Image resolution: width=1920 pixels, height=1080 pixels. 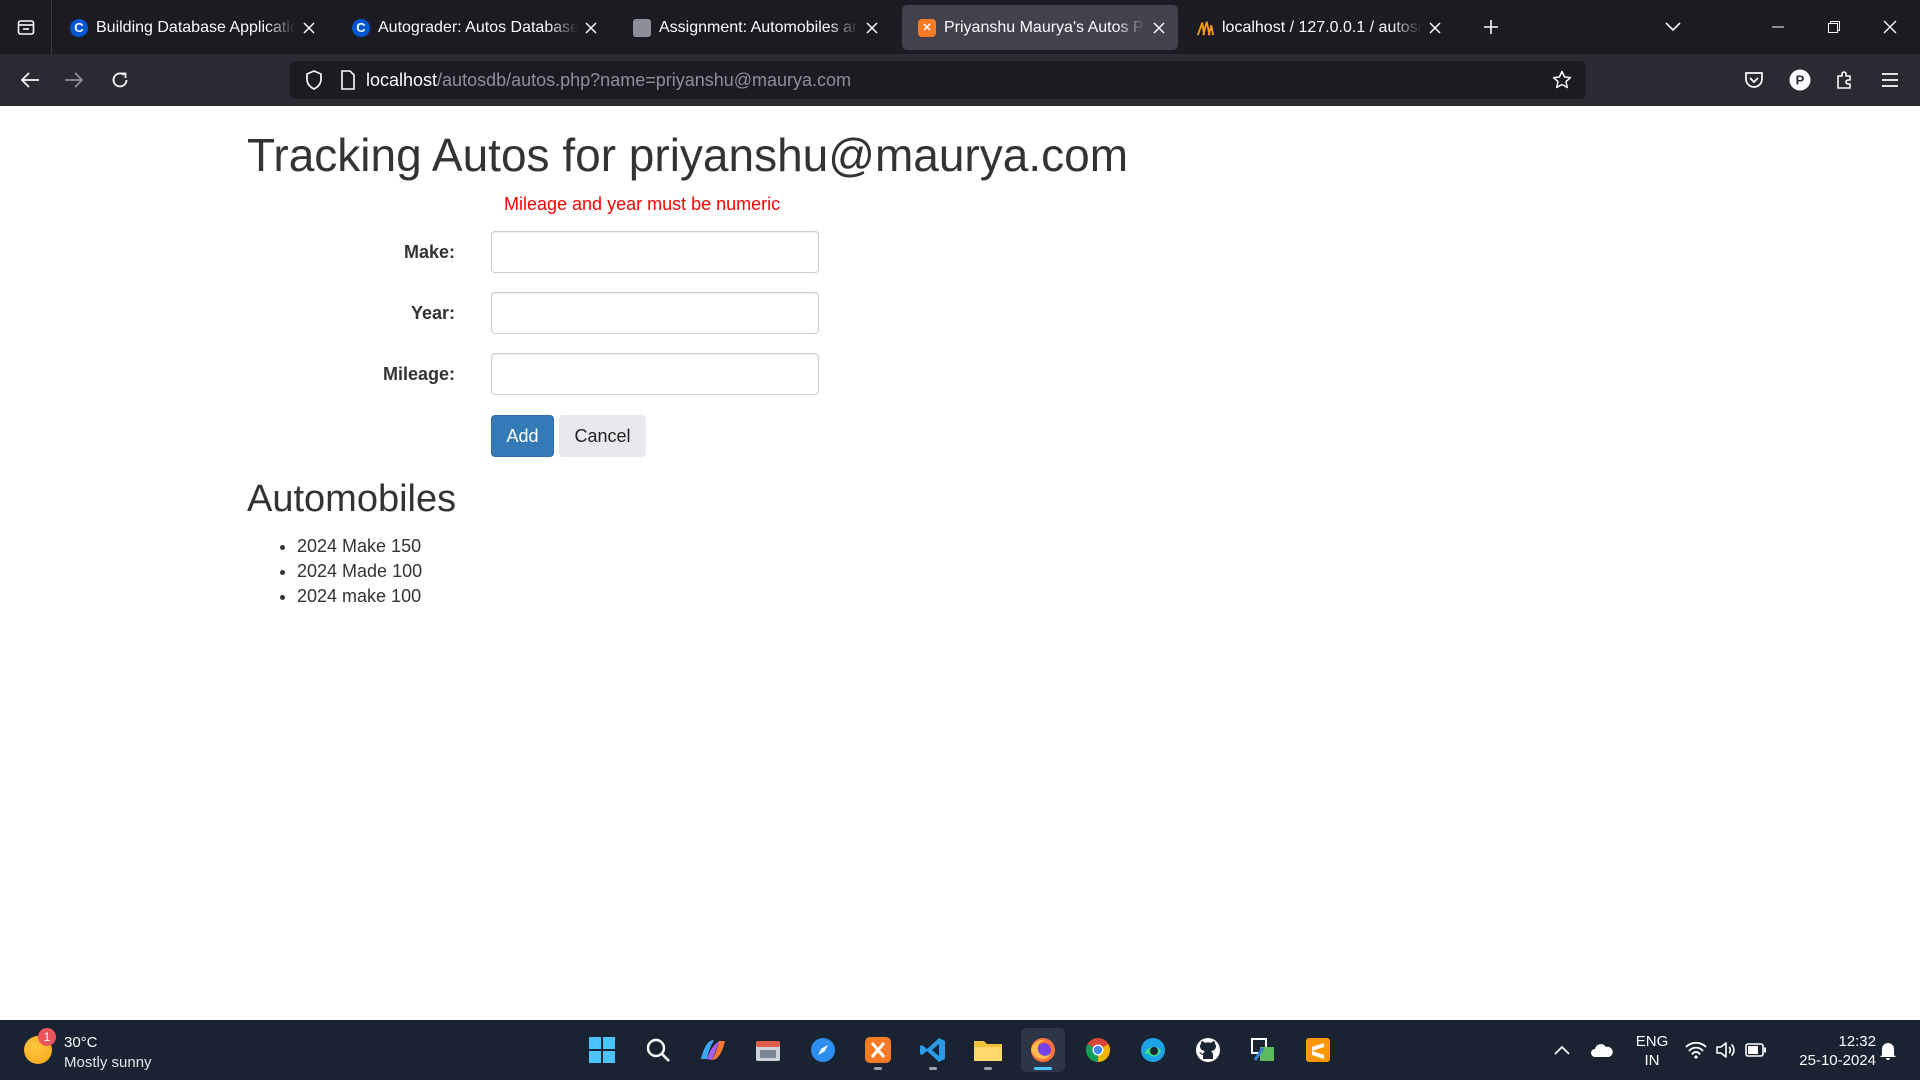 I want to click on wifi-button, so click(x=1696, y=1050).